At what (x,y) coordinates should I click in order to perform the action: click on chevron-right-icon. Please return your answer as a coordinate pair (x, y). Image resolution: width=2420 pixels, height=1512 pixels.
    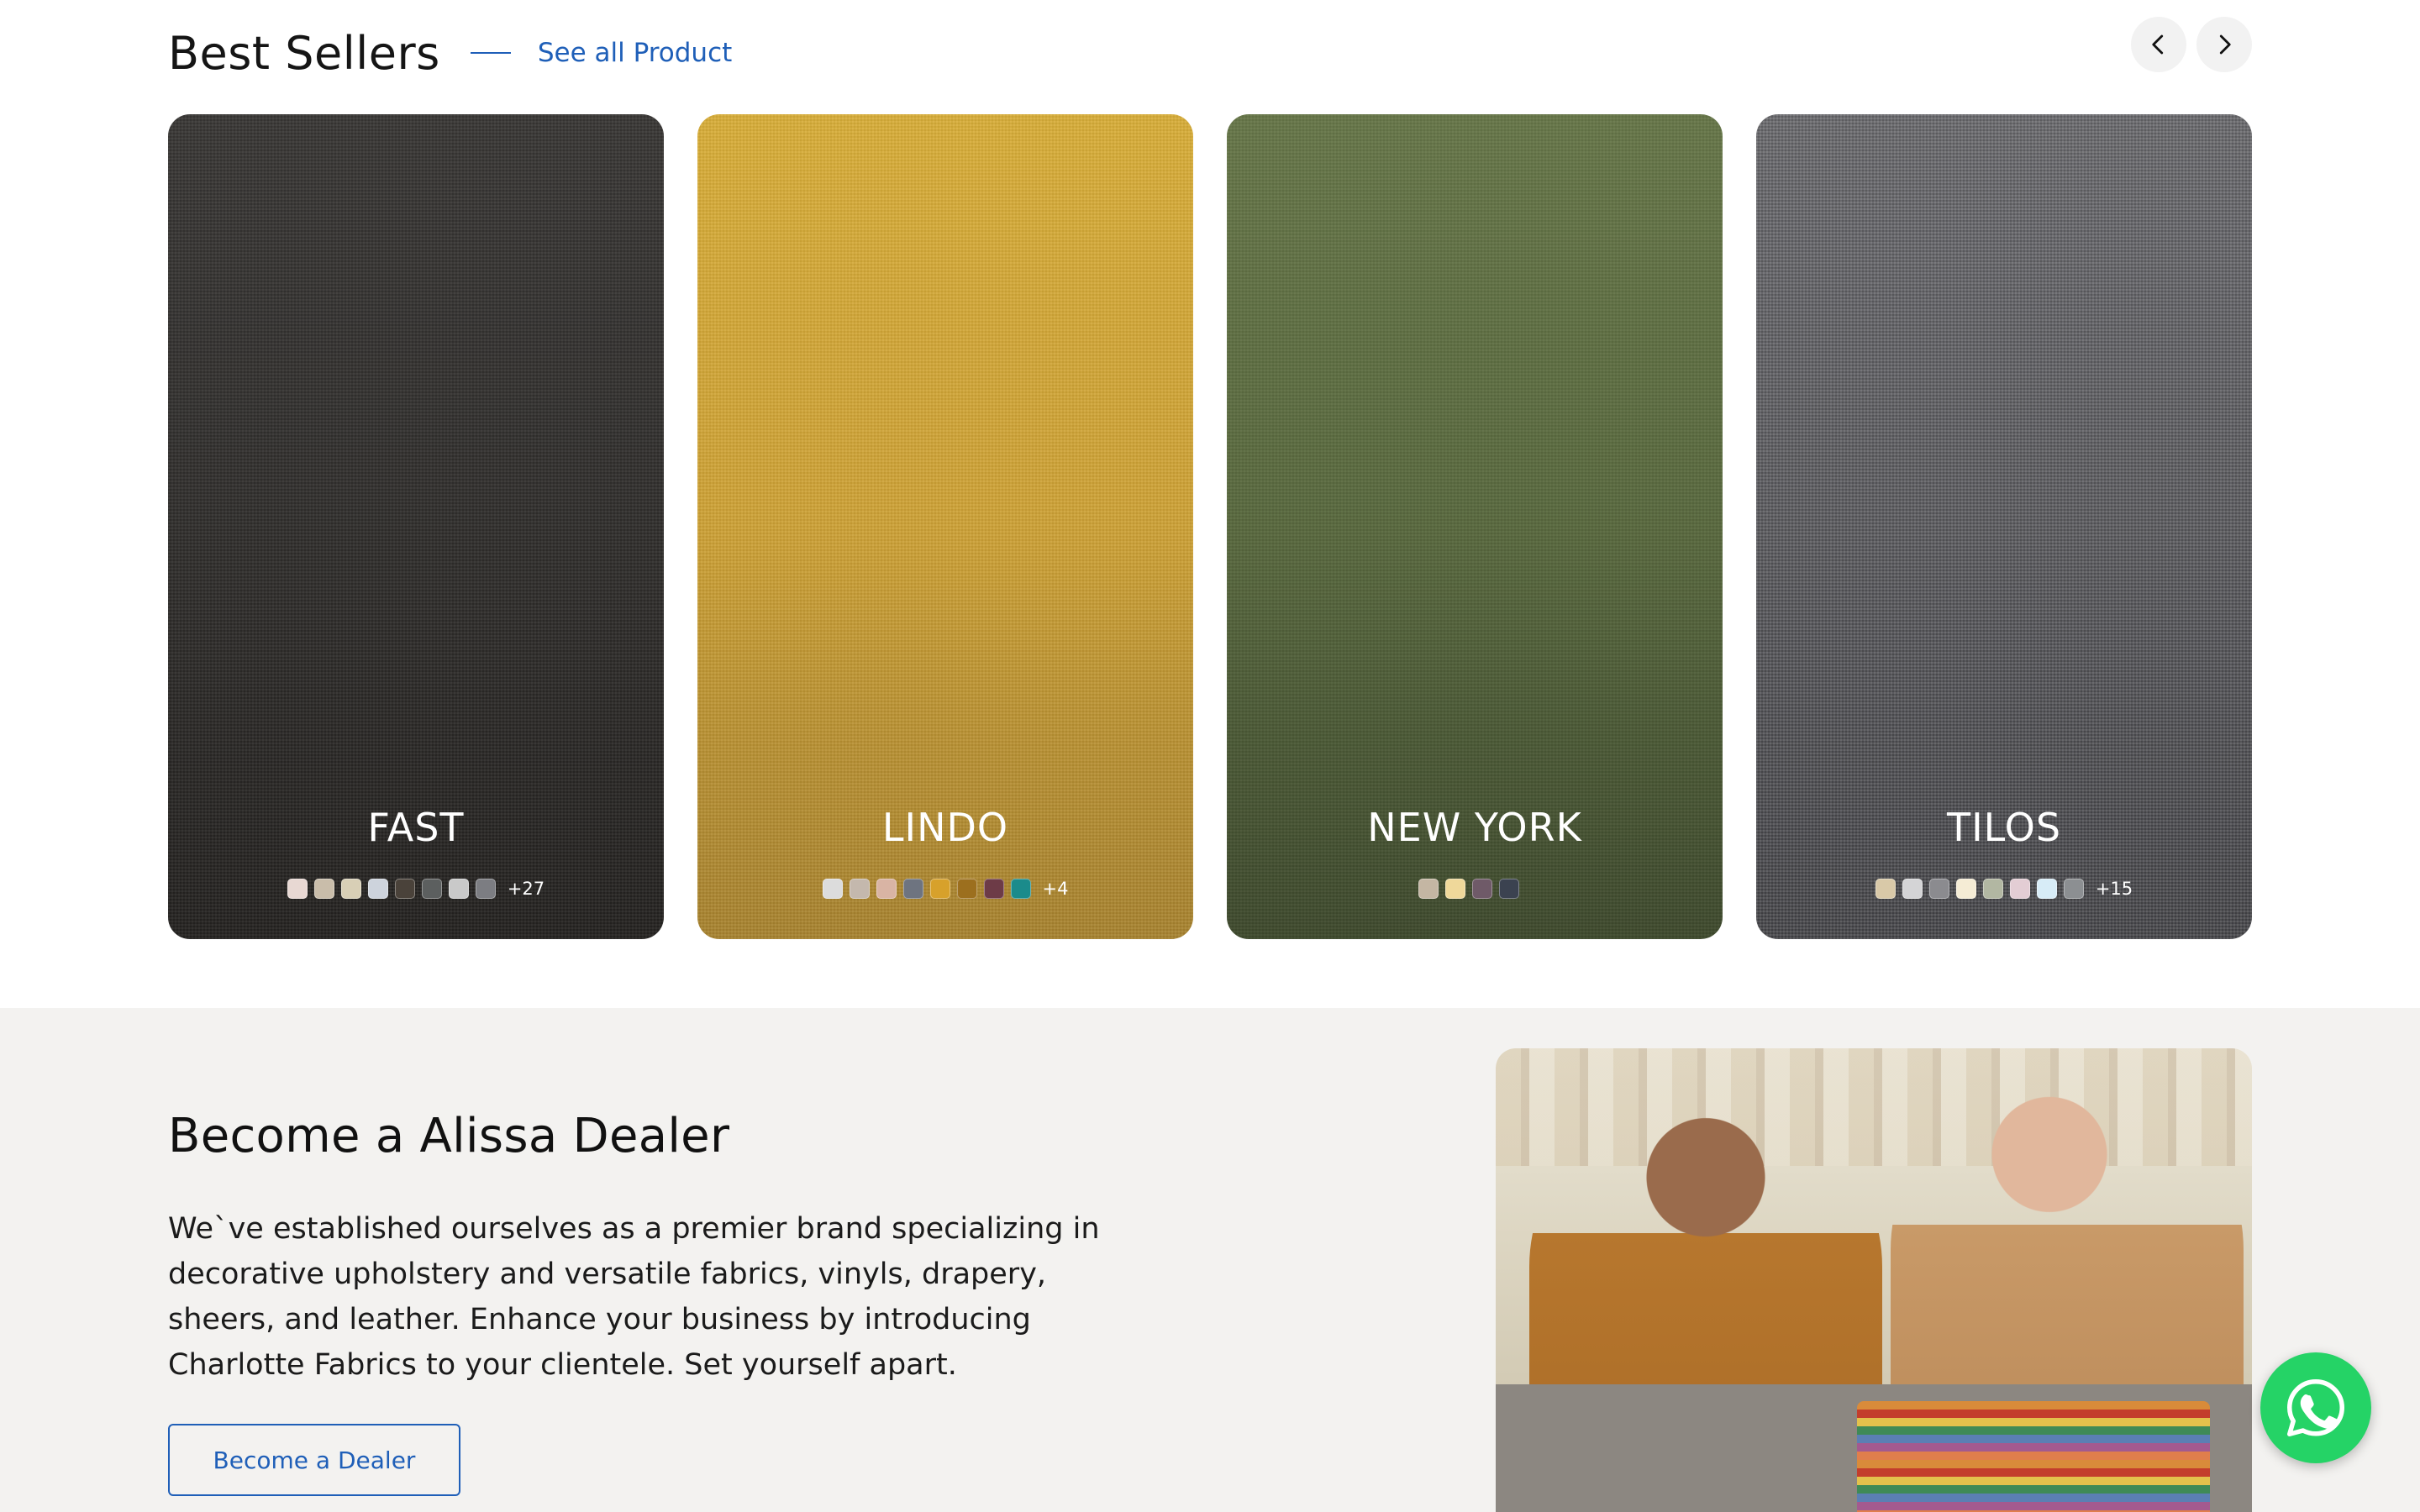
    Looking at the image, I should click on (2225, 44).